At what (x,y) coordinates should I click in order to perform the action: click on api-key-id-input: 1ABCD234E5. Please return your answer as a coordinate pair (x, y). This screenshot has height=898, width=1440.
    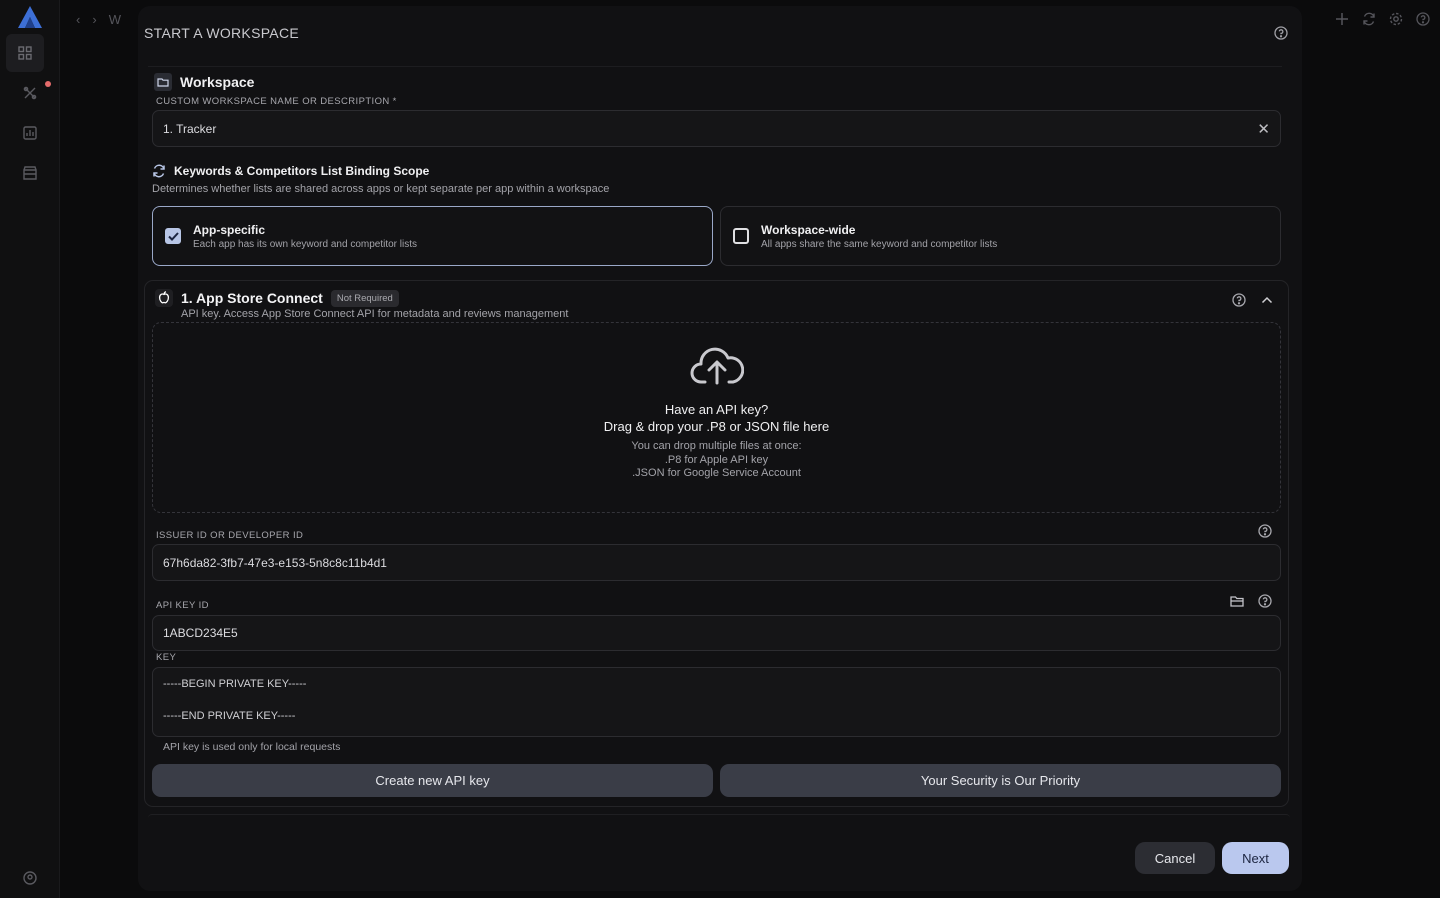
    Looking at the image, I should click on (716, 633).